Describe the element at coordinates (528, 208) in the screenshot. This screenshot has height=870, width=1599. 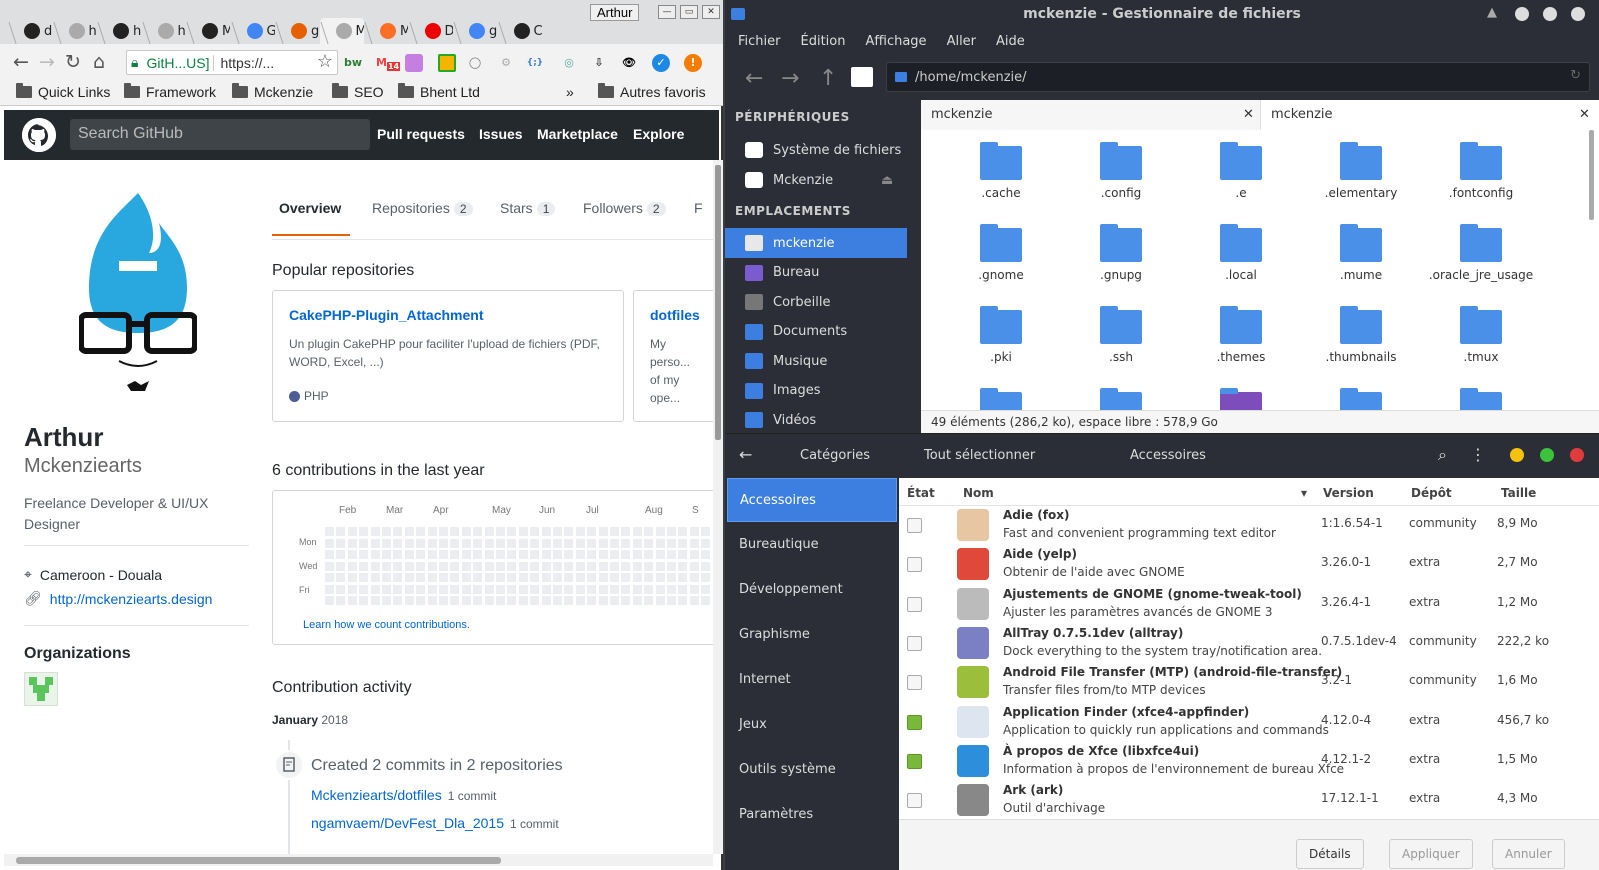
I see `tab-stars: Stars 1` at that location.